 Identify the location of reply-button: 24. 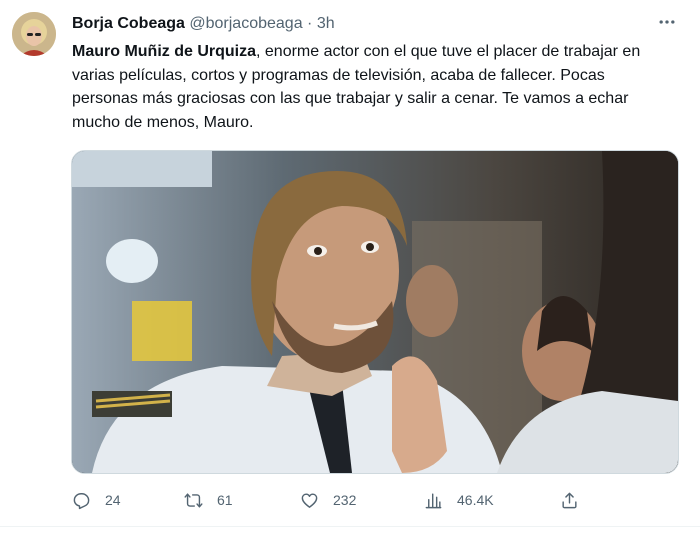
(96, 500).